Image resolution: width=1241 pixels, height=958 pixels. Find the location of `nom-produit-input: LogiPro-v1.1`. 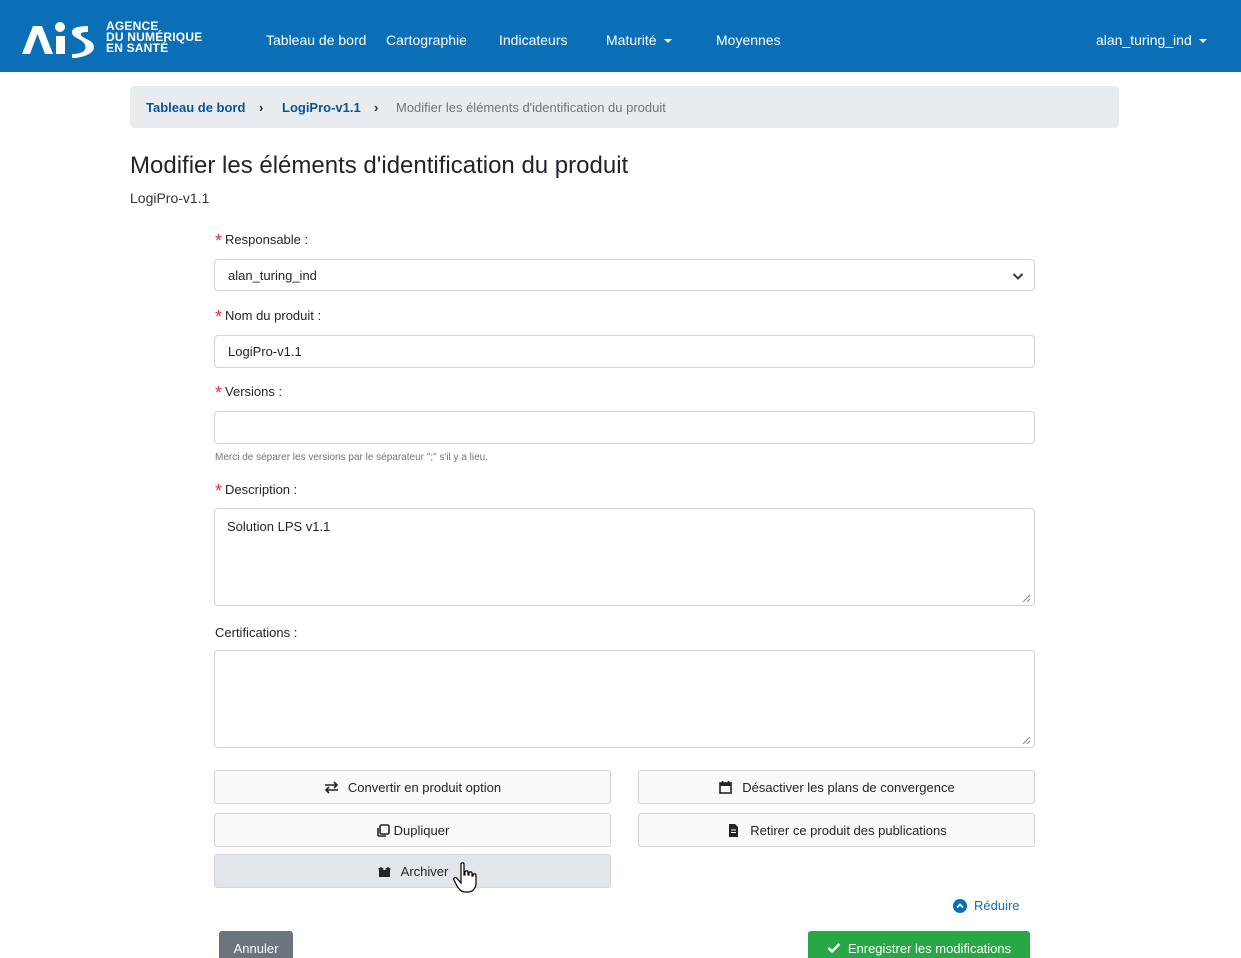

nom-produit-input: LogiPro-v1.1 is located at coordinates (624, 351).